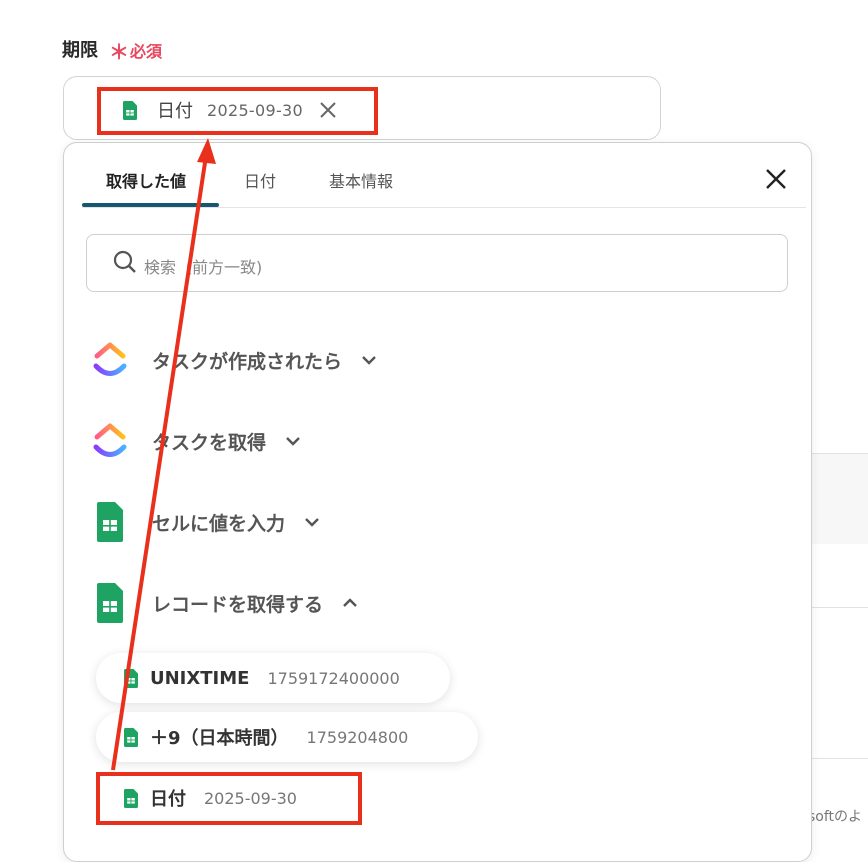 Image resolution: width=868 pixels, height=862 pixels. I want to click on background-panel, so click(840, 498).